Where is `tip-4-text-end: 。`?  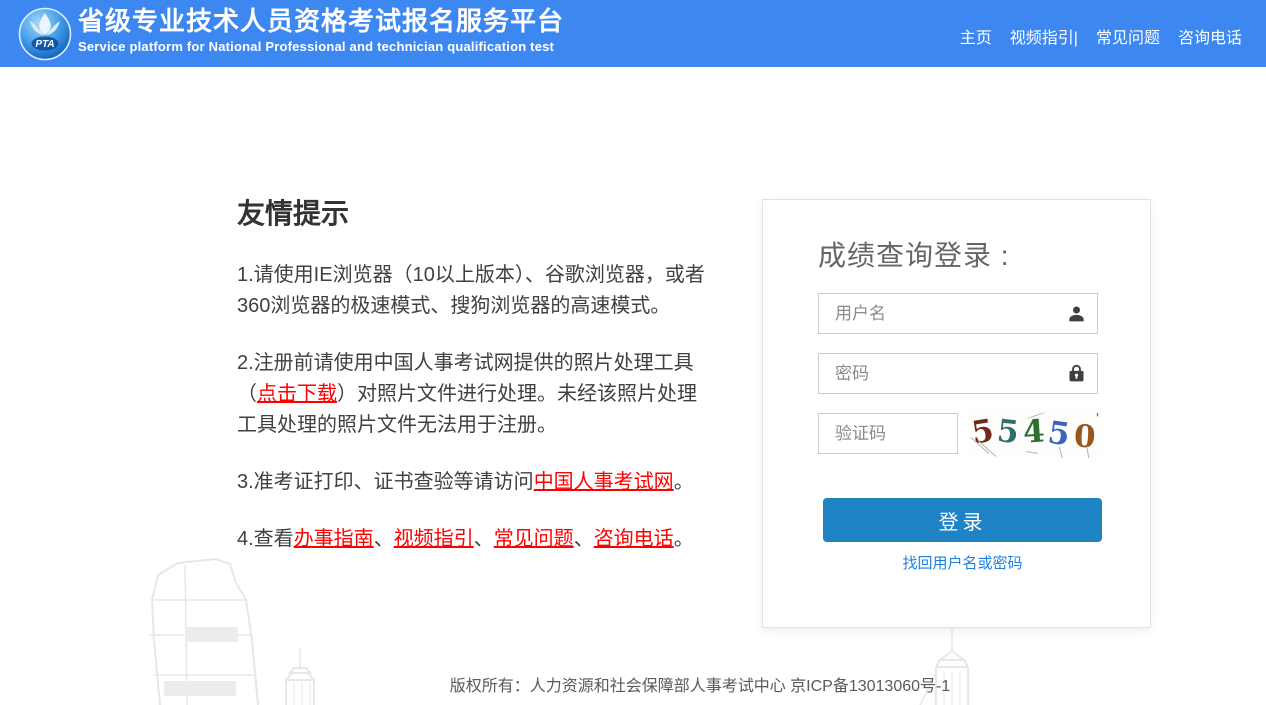
tip-4-text-end: 。 is located at coordinates (683, 539).